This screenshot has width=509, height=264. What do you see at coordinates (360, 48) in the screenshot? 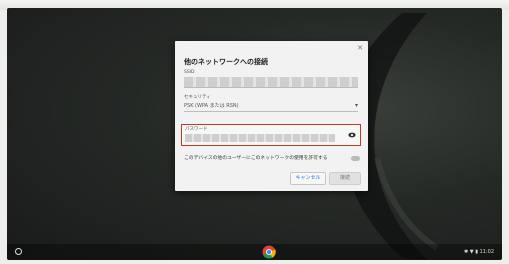
I see `close-icon: ✕` at bounding box center [360, 48].